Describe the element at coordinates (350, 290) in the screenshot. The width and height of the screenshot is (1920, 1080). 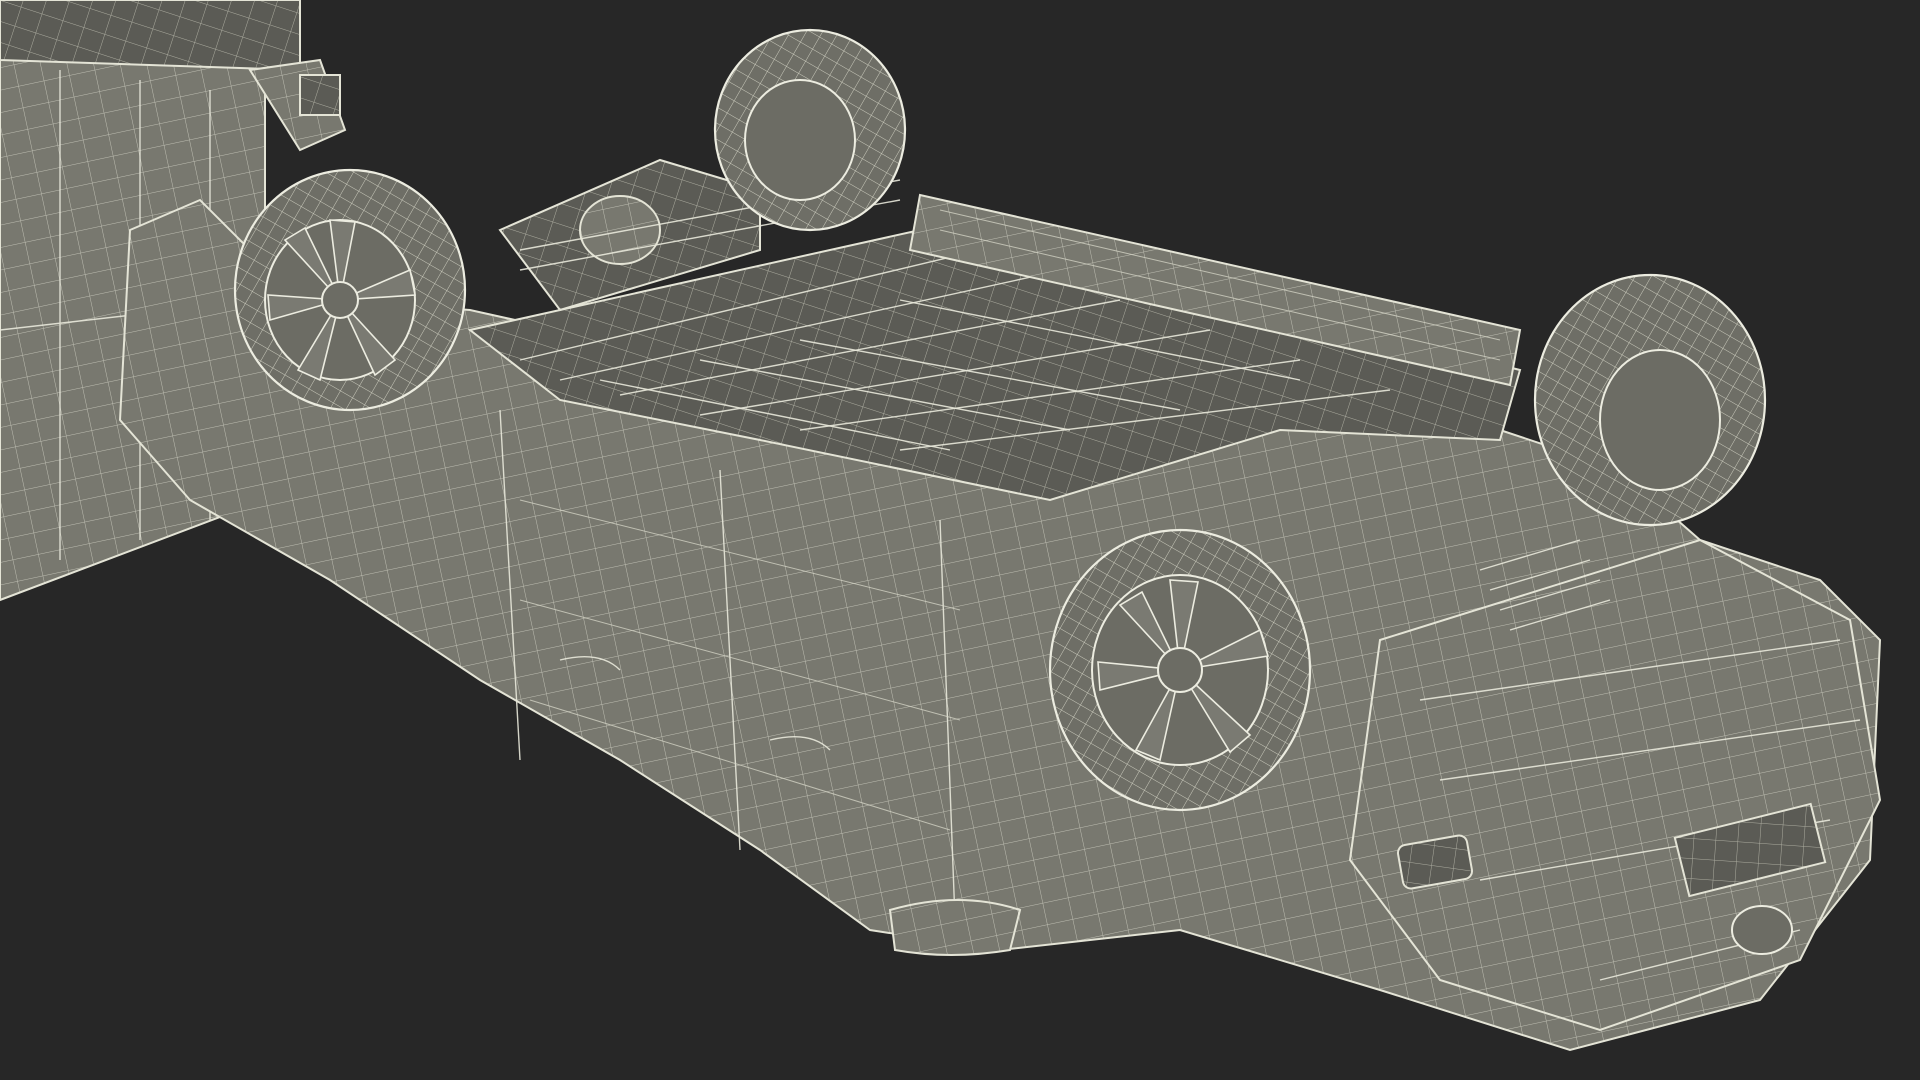
I see `rear-right-wheel` at that location.